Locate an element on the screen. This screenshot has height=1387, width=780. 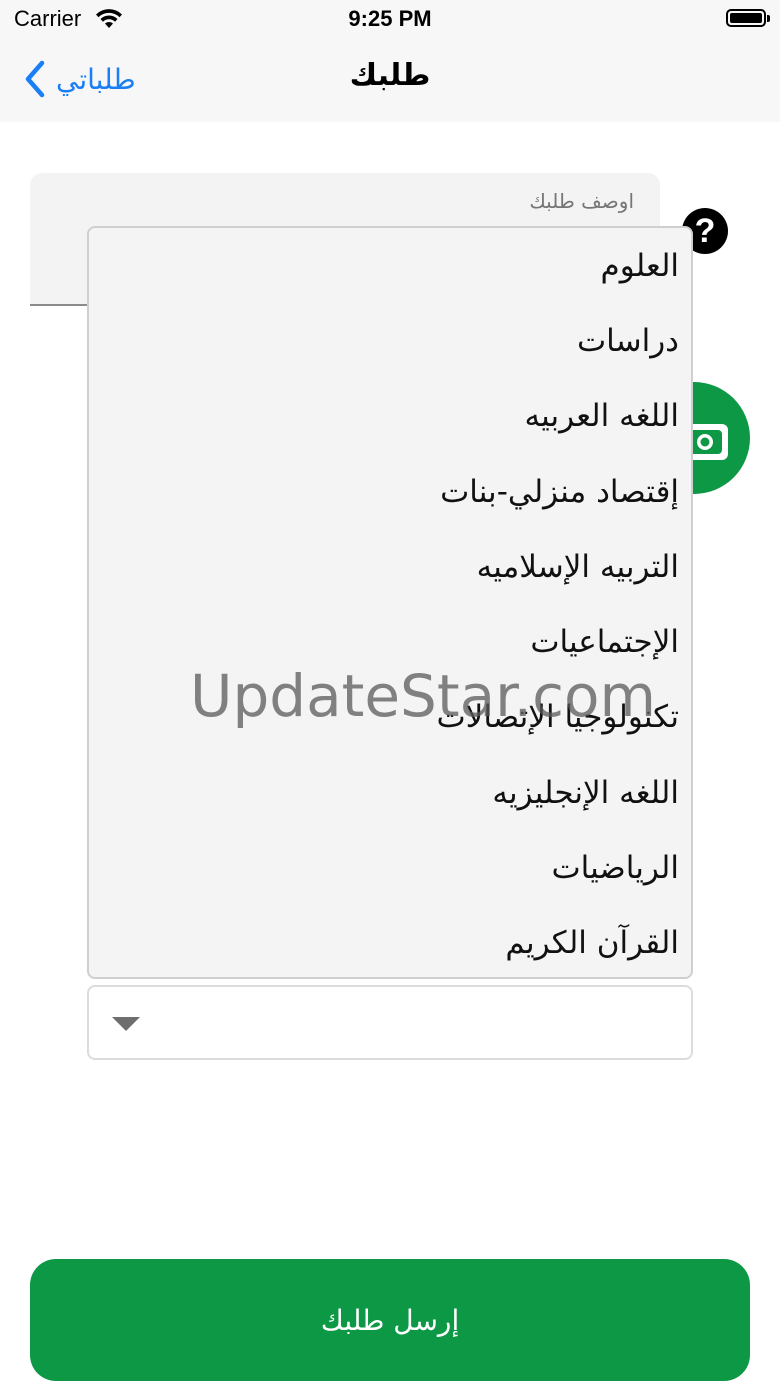
dropdown-item: الرياضيات is located at coordinates (615, 868).